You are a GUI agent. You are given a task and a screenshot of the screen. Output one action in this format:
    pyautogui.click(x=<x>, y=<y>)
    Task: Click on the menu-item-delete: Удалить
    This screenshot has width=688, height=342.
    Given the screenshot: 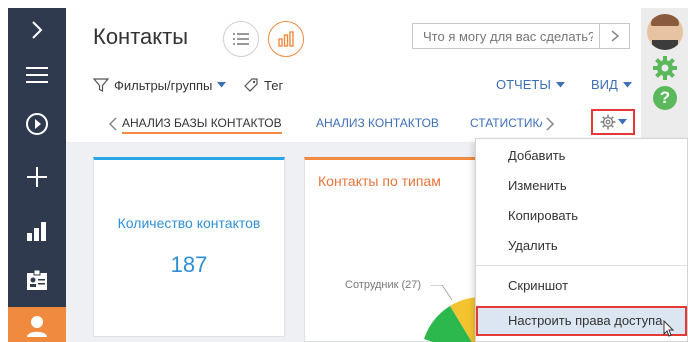 What is the action you would take?
    pyautogui.click(x=581, y=246)
    